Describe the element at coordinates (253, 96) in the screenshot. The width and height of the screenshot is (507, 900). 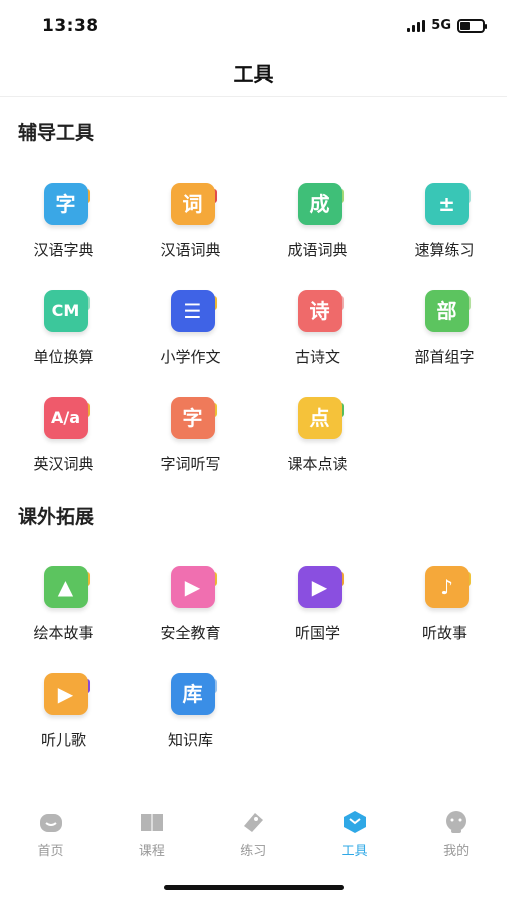
I see `header-divider` at that location.